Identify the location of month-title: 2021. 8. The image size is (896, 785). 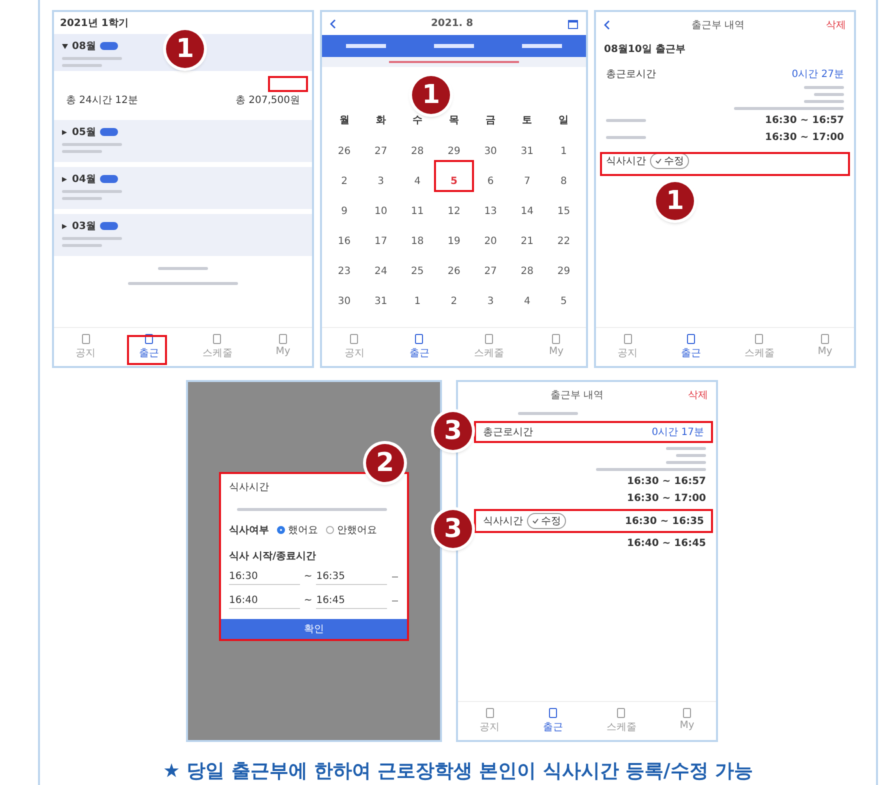
(452, 23).